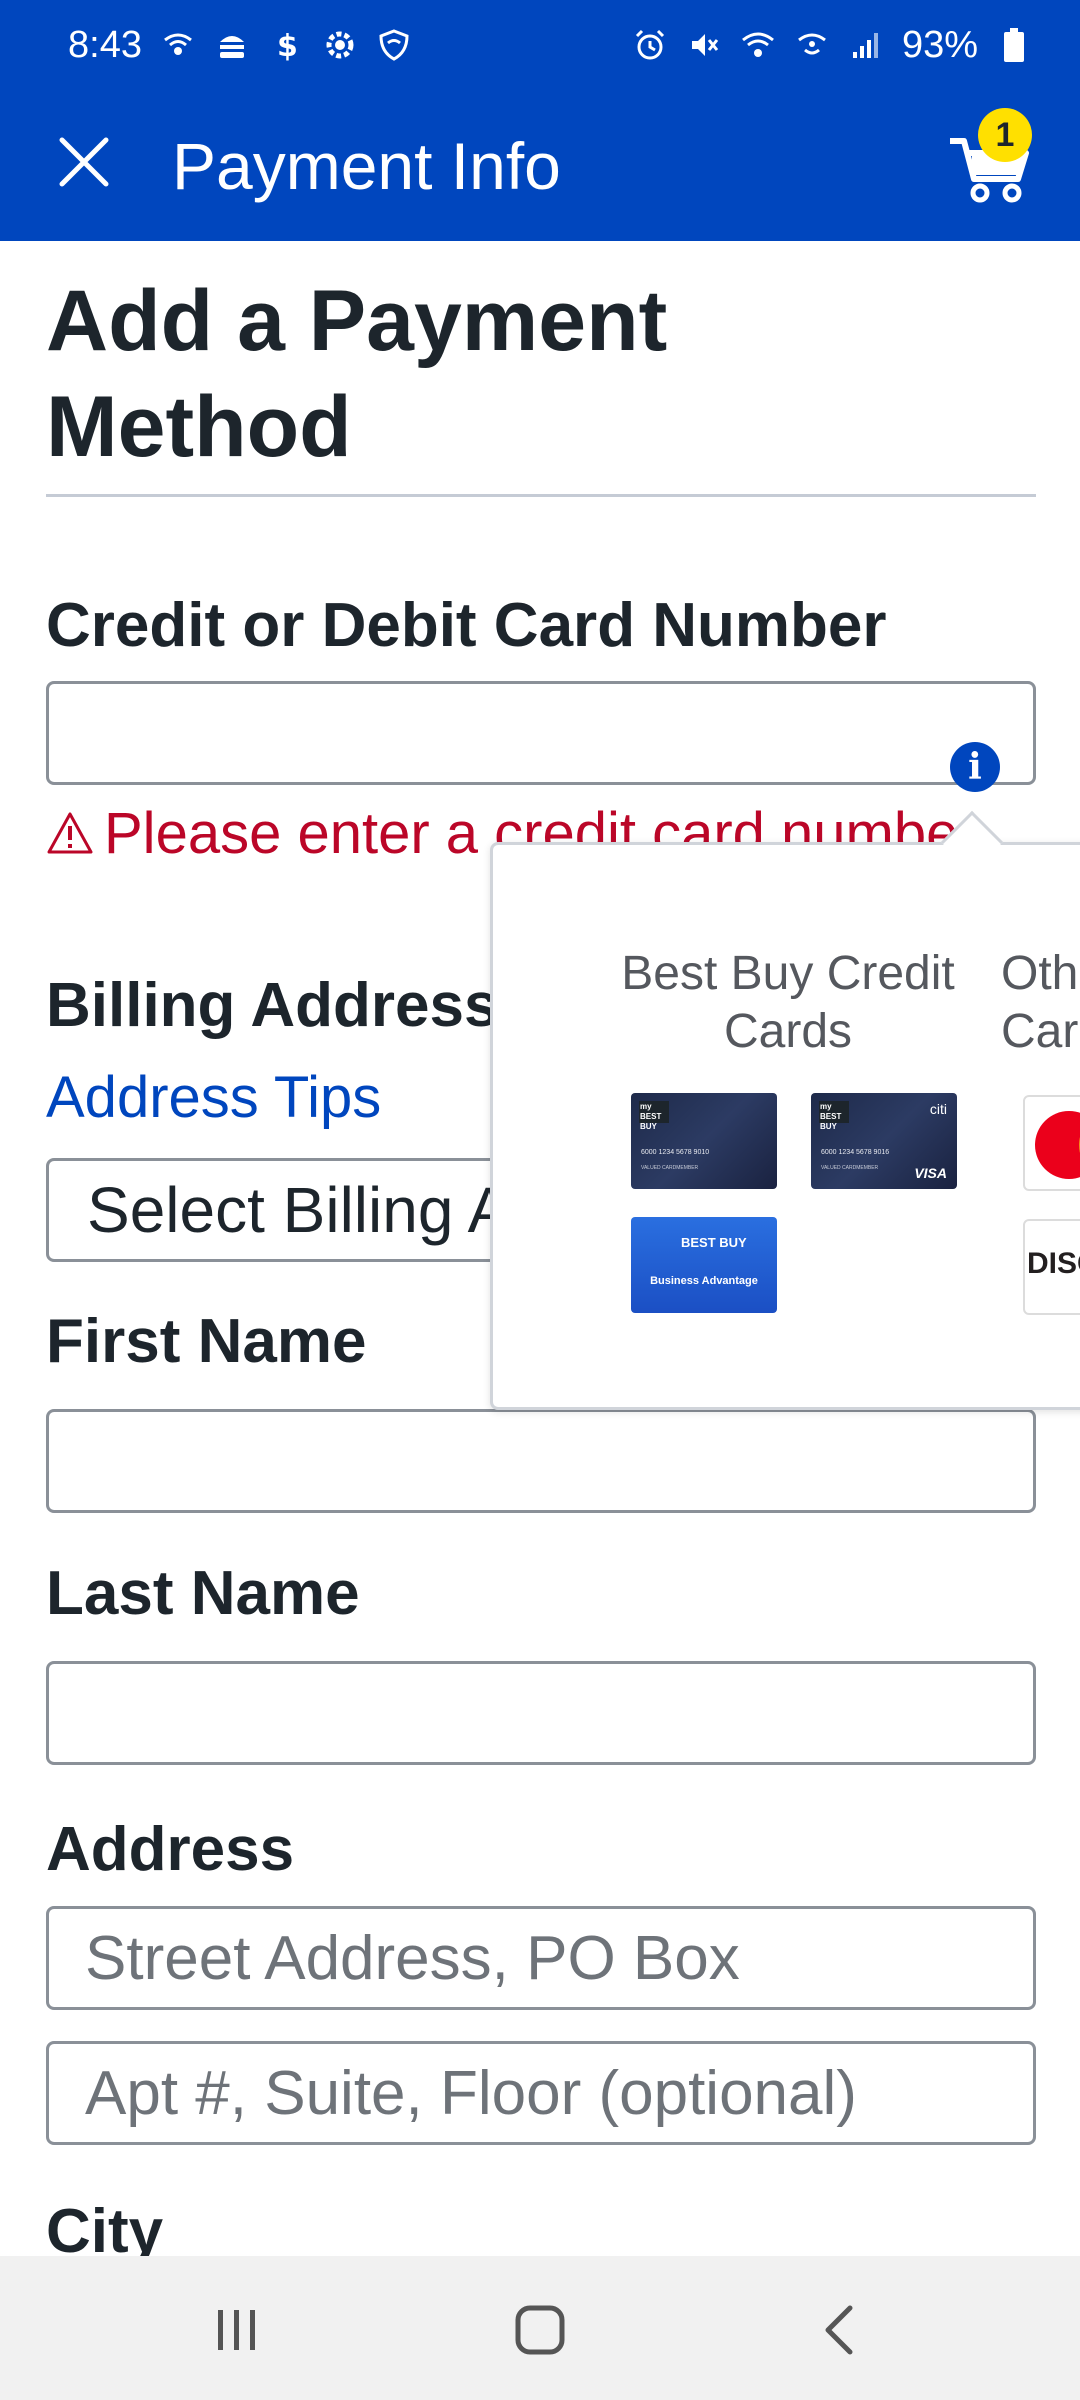 This screenshot has height=2400, width=1080. Describe the element at coordinates (1005, 135) in the screenshot. I see `cart-count-badge: 1` at that location.